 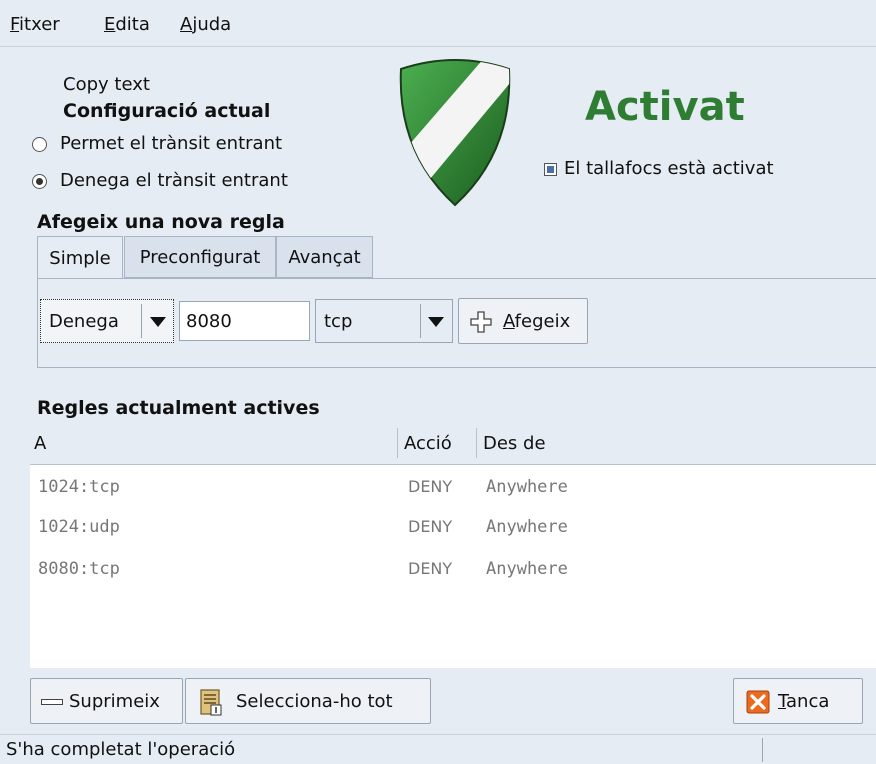 I want to click on tab-label: Simple, so click(x=80, y=258).